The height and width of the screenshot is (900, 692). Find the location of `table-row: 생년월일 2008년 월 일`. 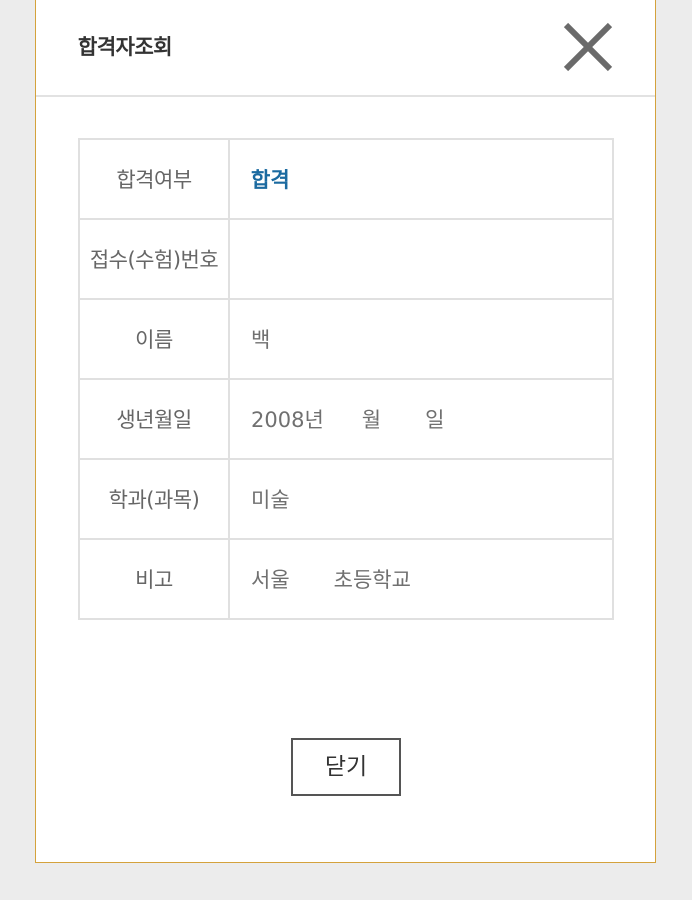

table-row: 생년월일 2008년 월 일 is located at coordinates (346, 419).